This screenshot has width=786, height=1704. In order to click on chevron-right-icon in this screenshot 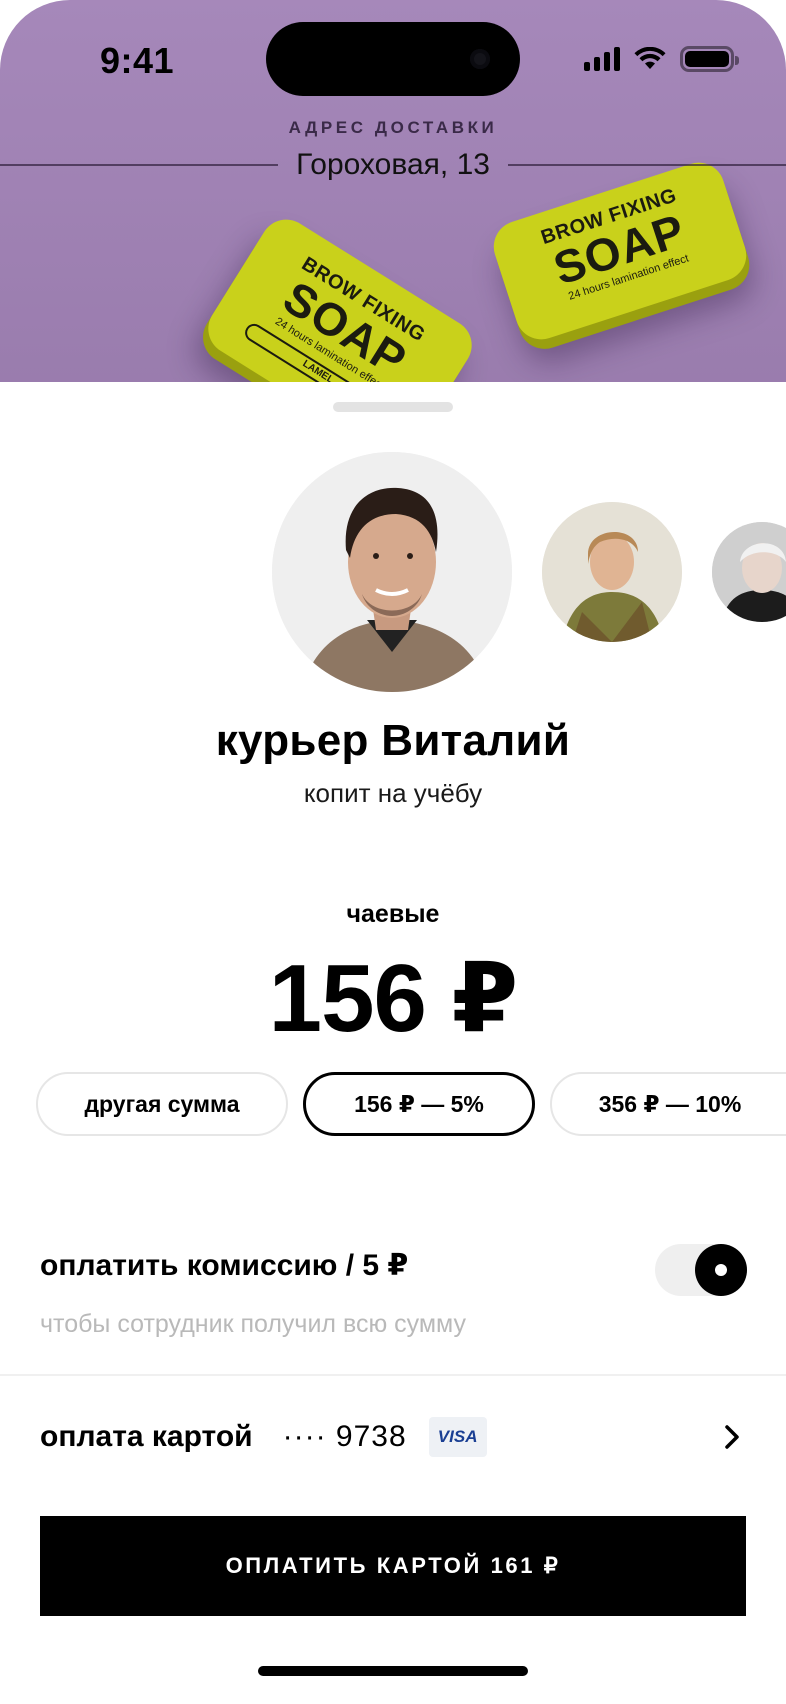, I will do `click(732, 1437)`.